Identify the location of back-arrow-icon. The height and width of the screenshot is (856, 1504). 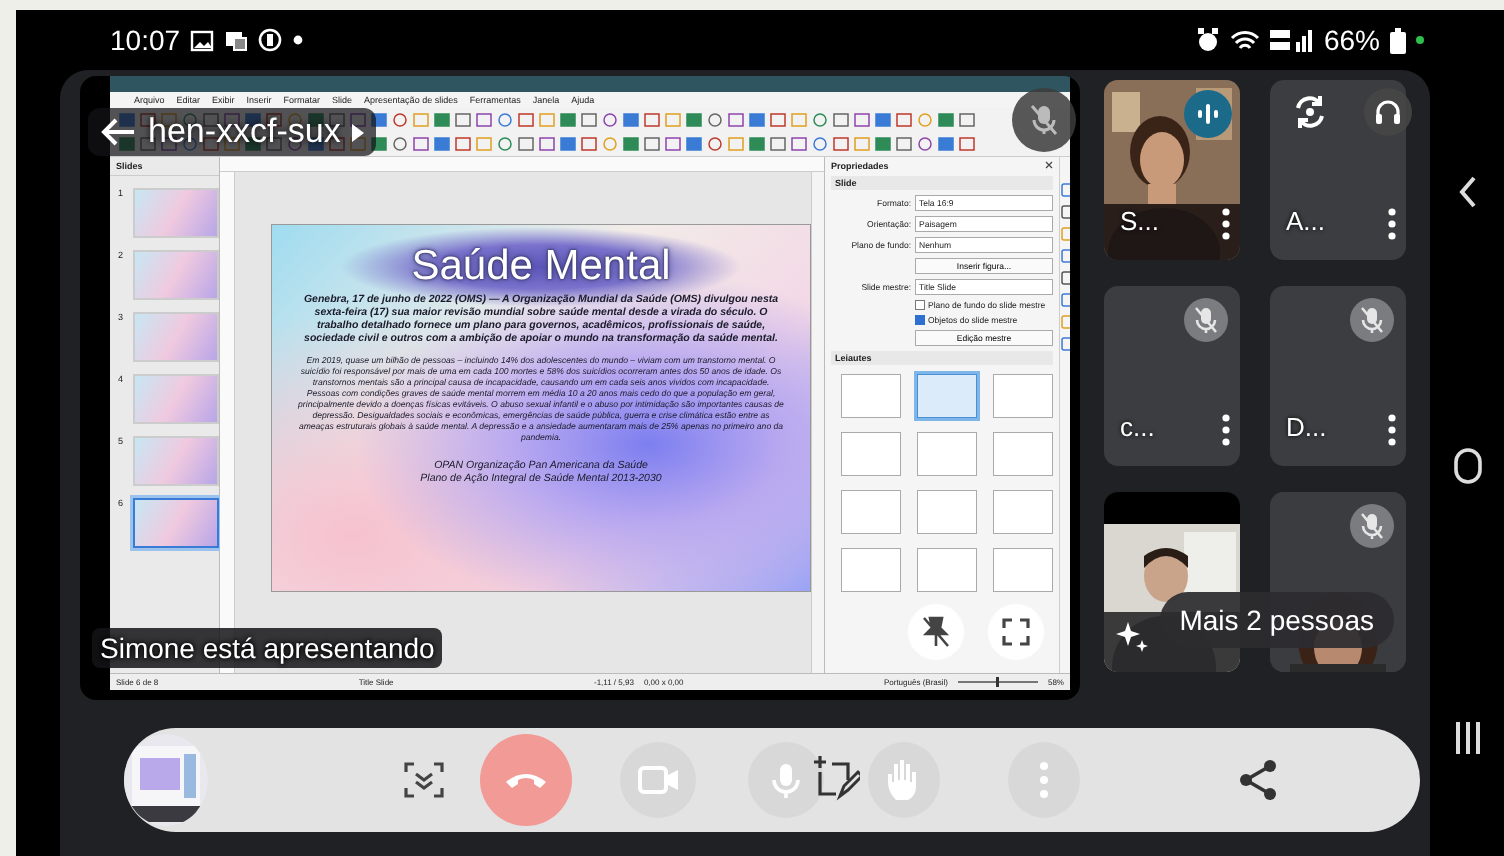
(118, 132).